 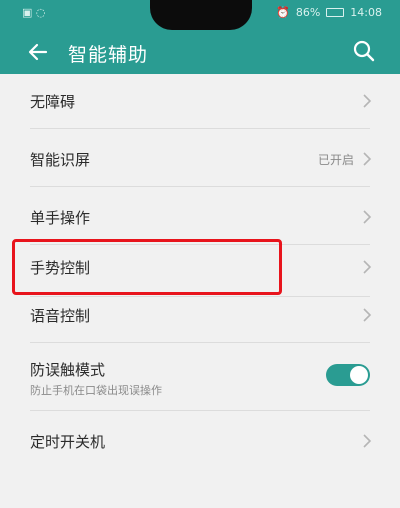 I want to click on settings-item-description: 防止手机在口袋出现误操作, so click(x=96, y=390).